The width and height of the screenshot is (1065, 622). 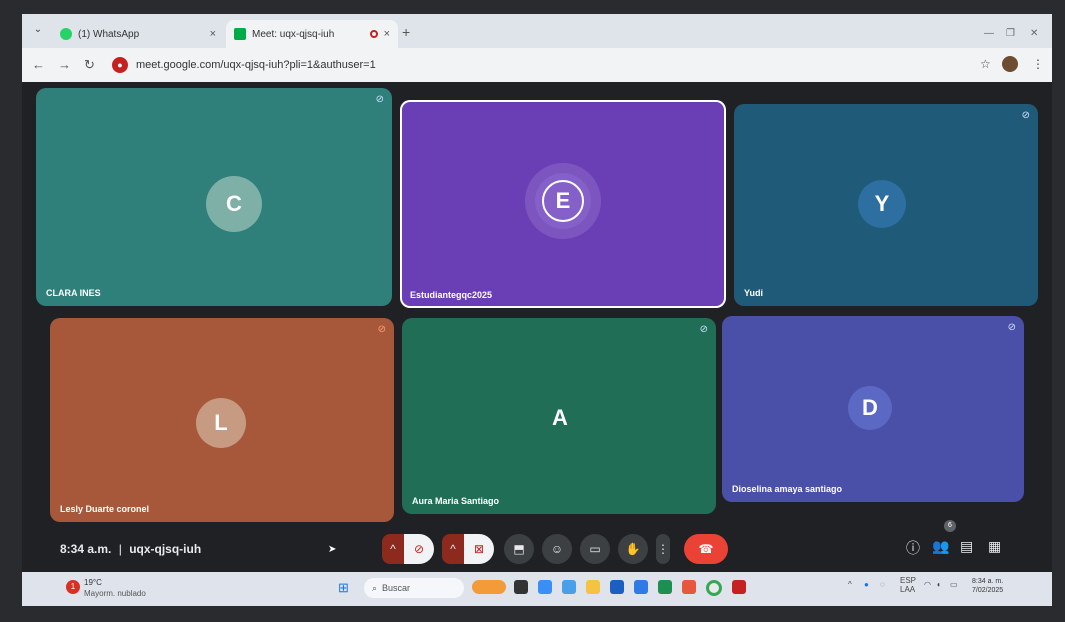 I want to click on weather-temp: 19°C, so click(x=93, y=582).